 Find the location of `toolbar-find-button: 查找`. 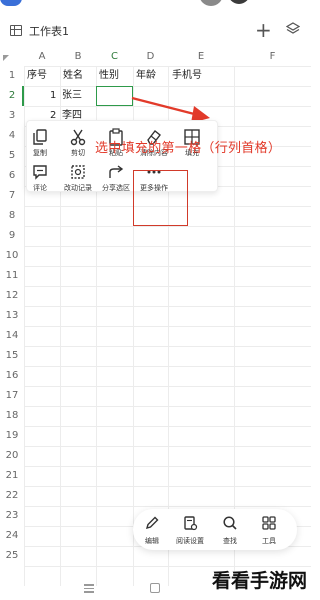

toolbar-find-button: 查找 is located at coordinates (230, 530).